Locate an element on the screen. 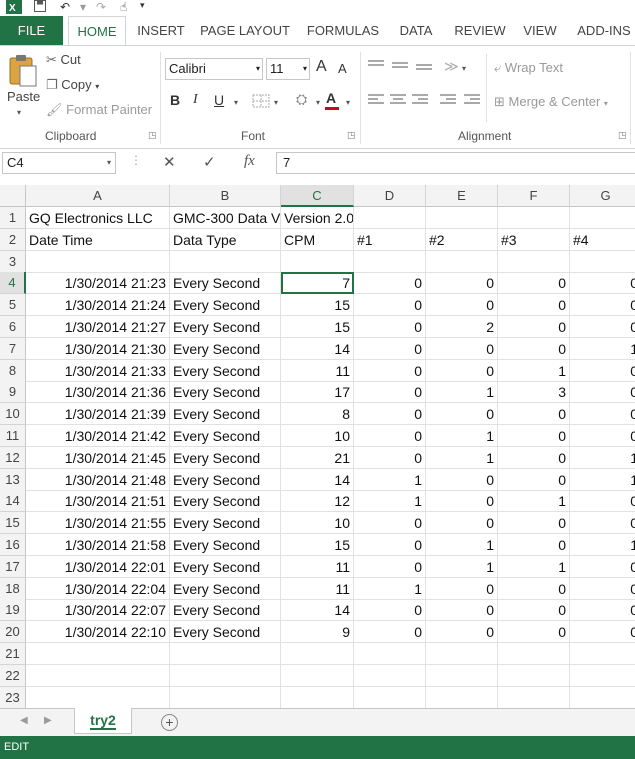 The width and height of the screenshot is (635, 759). underline-button: U is located at coordinates (219, 100).